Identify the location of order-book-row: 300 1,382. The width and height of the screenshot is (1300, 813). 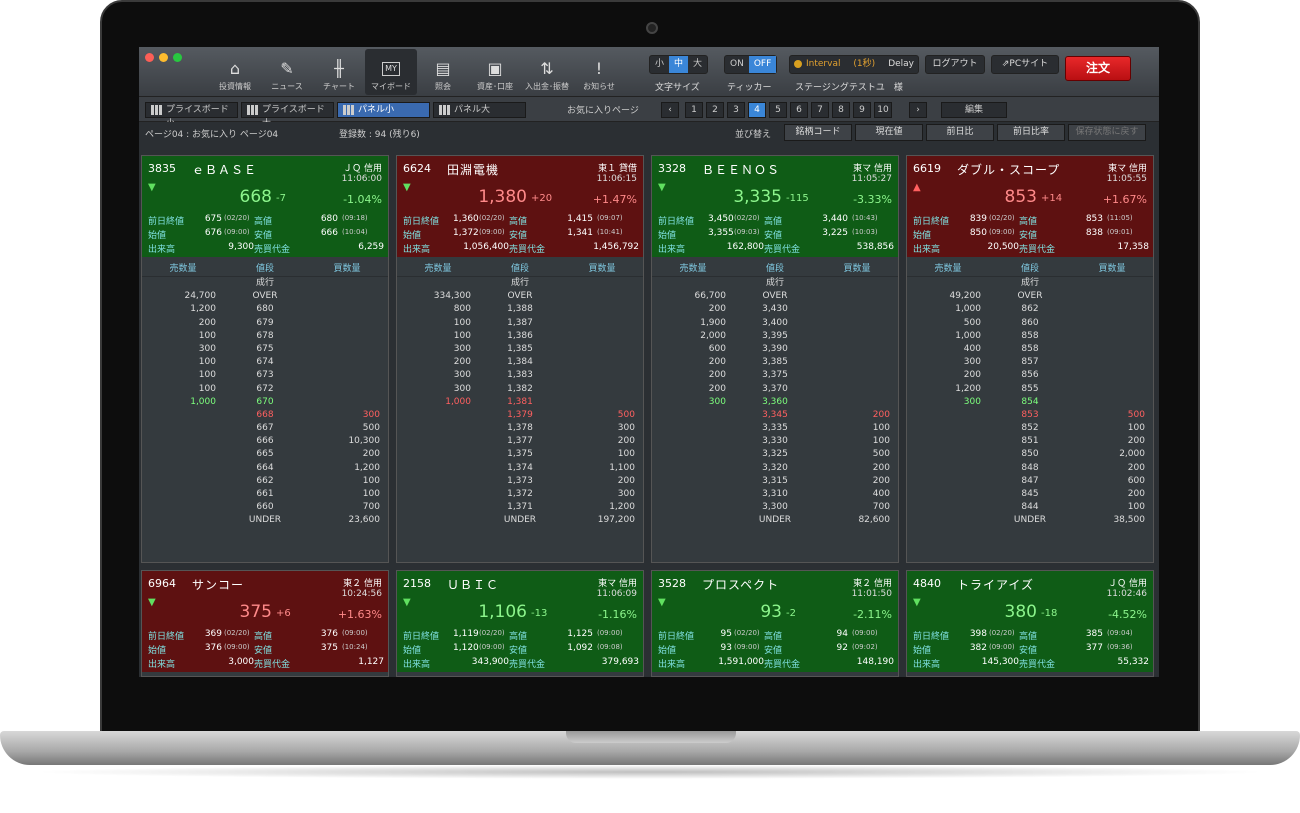
(520, 389).